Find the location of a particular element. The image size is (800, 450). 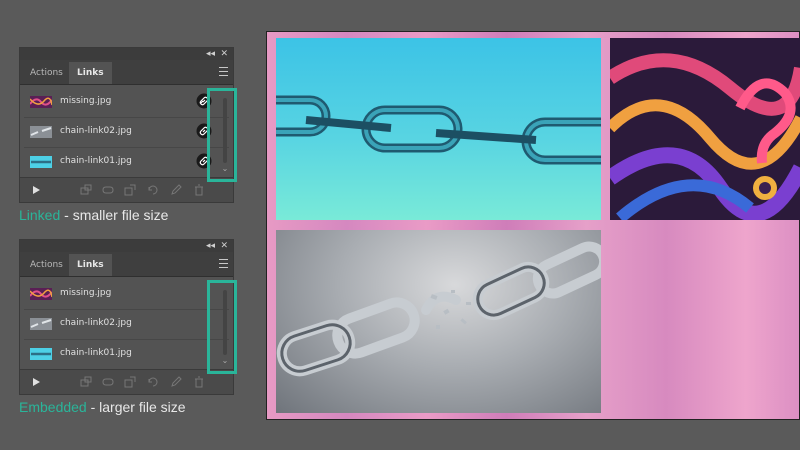

link-icons-highlight is located at coordinates (222, 135).